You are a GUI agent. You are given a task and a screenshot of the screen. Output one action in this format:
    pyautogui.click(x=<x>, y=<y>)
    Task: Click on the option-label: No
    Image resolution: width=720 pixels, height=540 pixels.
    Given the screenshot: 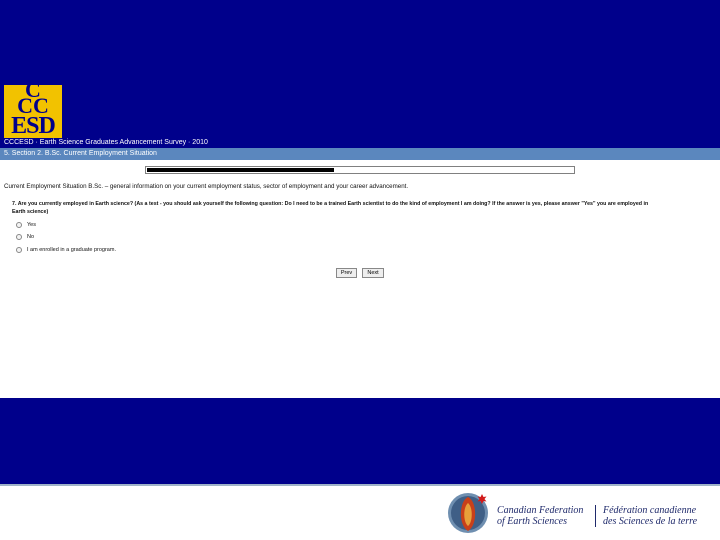 What is the action you would take?
    pyautogui.click(x=31, y=236)
    